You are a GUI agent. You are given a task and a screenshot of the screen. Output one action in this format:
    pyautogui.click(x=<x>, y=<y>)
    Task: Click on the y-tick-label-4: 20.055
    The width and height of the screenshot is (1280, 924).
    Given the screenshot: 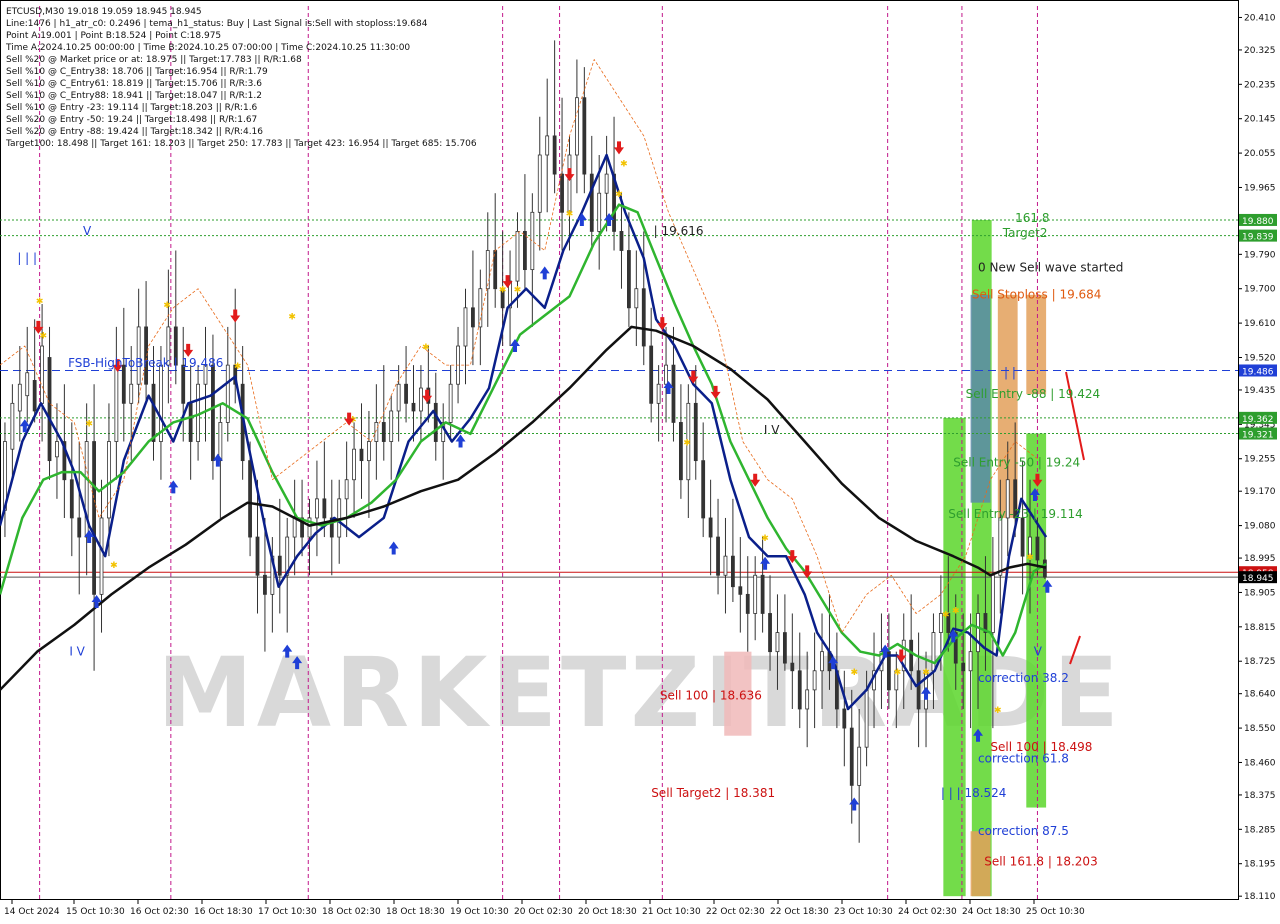 What is the action you would take?
    pyautogui.click(x=1260, y=154)
    